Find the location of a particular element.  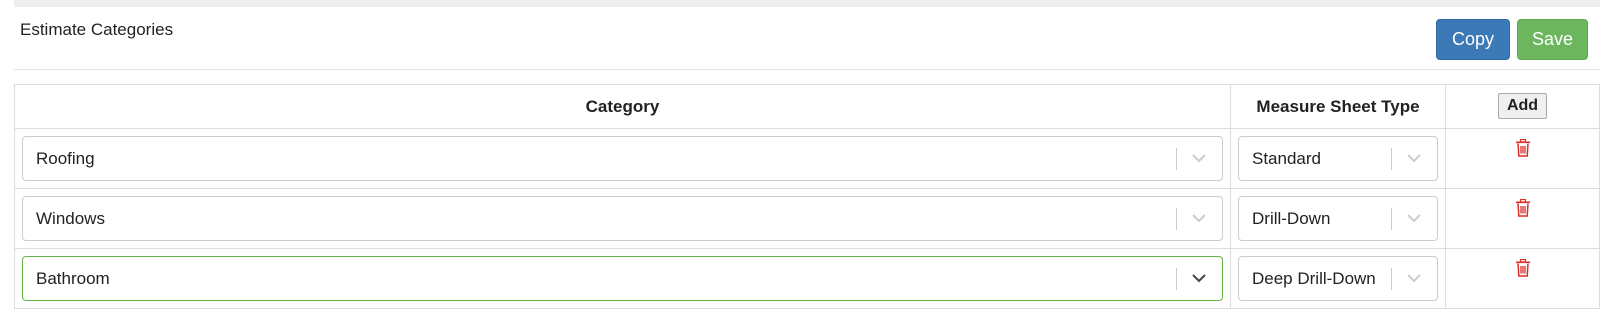

measure-sheet-type-select: Drill-Down is located at coordinates (1338, 218).